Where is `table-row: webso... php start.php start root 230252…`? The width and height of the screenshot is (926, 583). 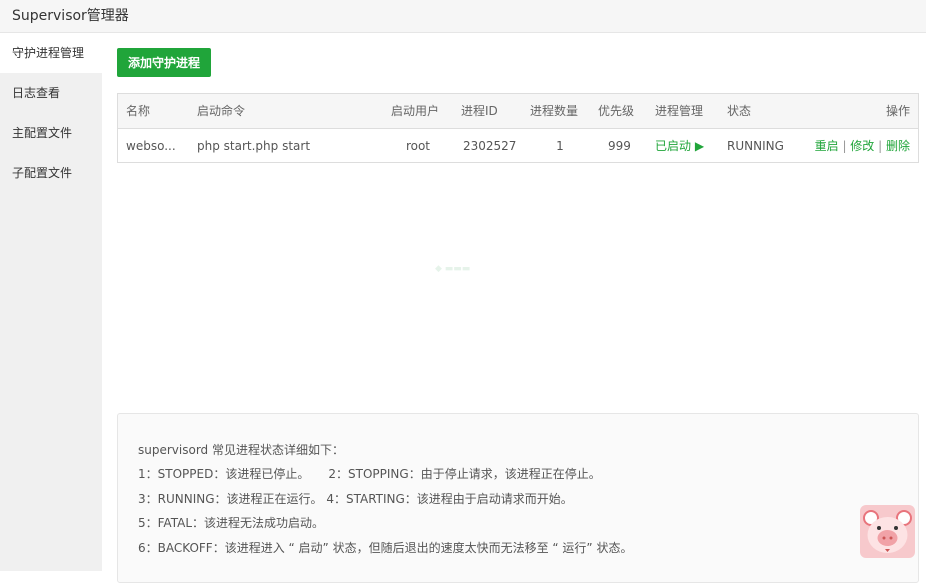
table-row: webso... php start.php start root 230252… is located at coordinates (518, 146).